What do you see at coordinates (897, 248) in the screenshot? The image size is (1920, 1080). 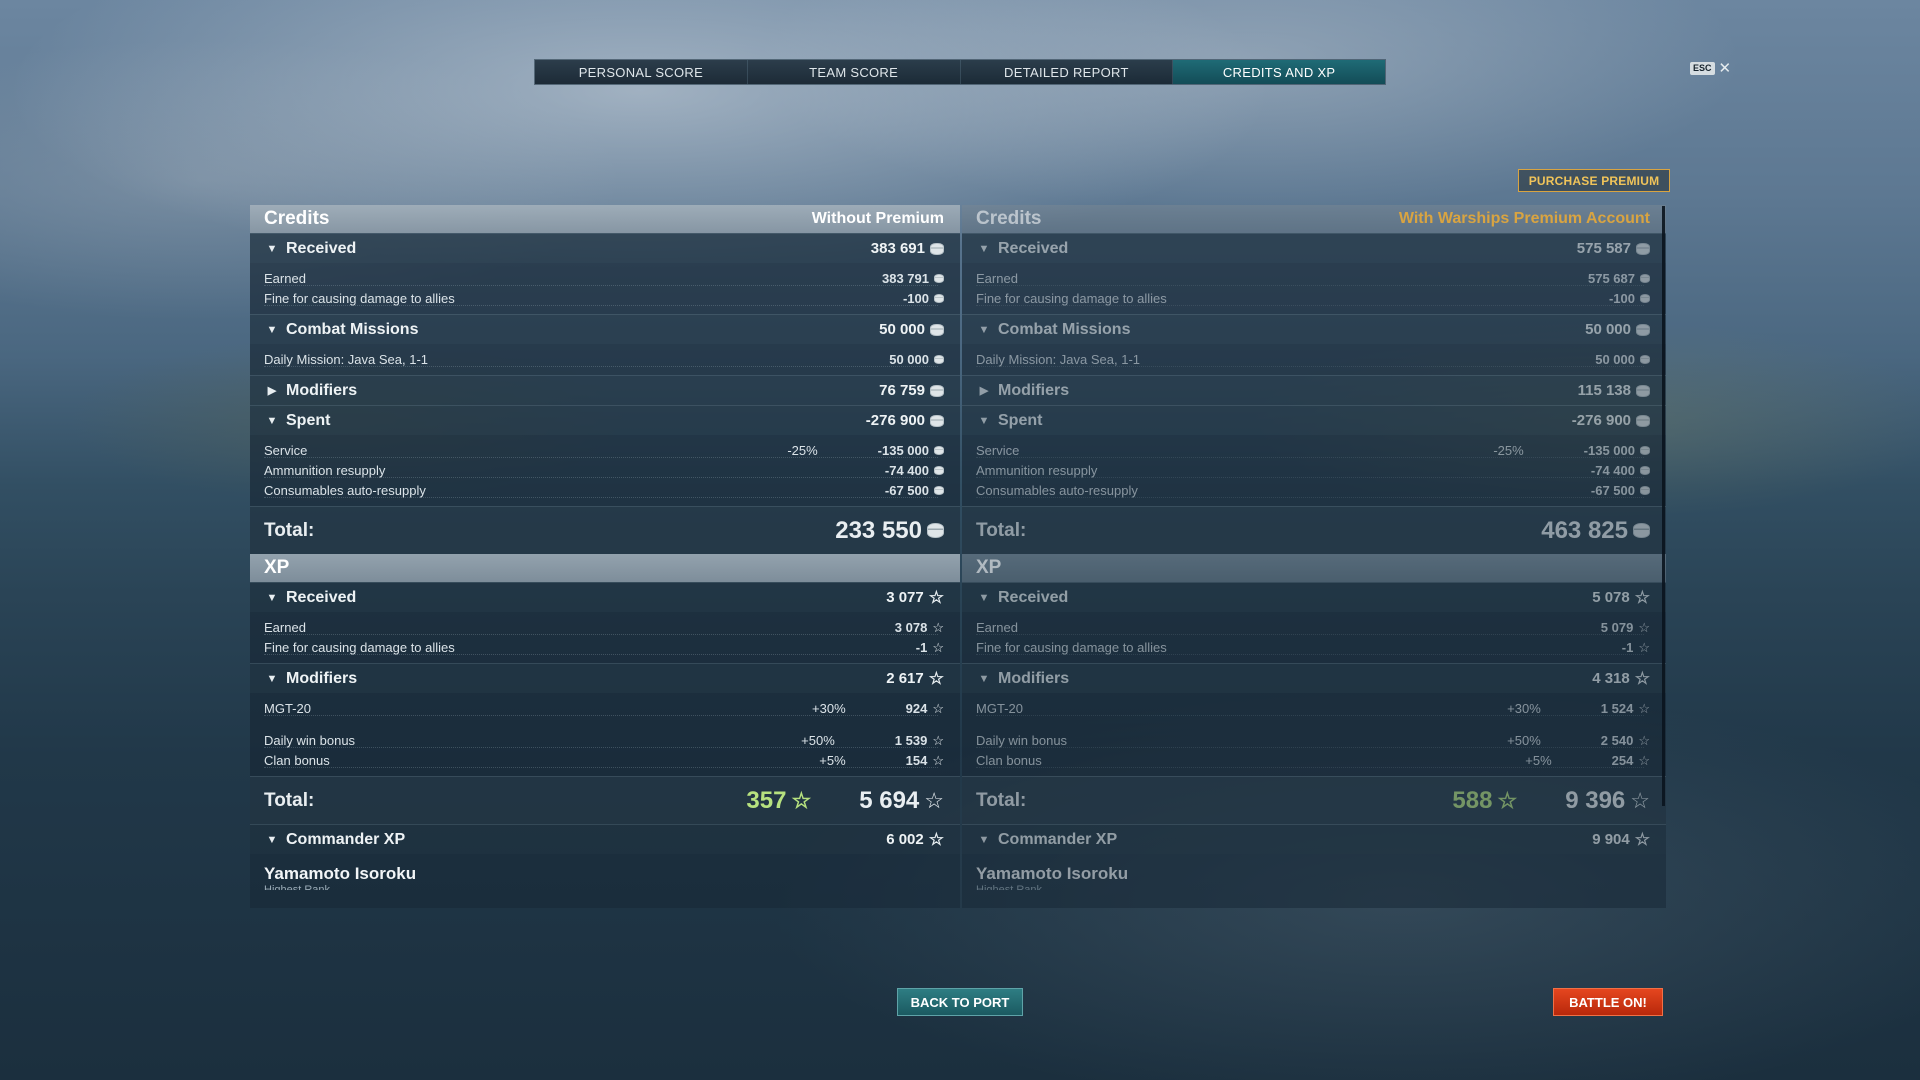 I see `group-value: 383 691` at bounding box center [897, 248].